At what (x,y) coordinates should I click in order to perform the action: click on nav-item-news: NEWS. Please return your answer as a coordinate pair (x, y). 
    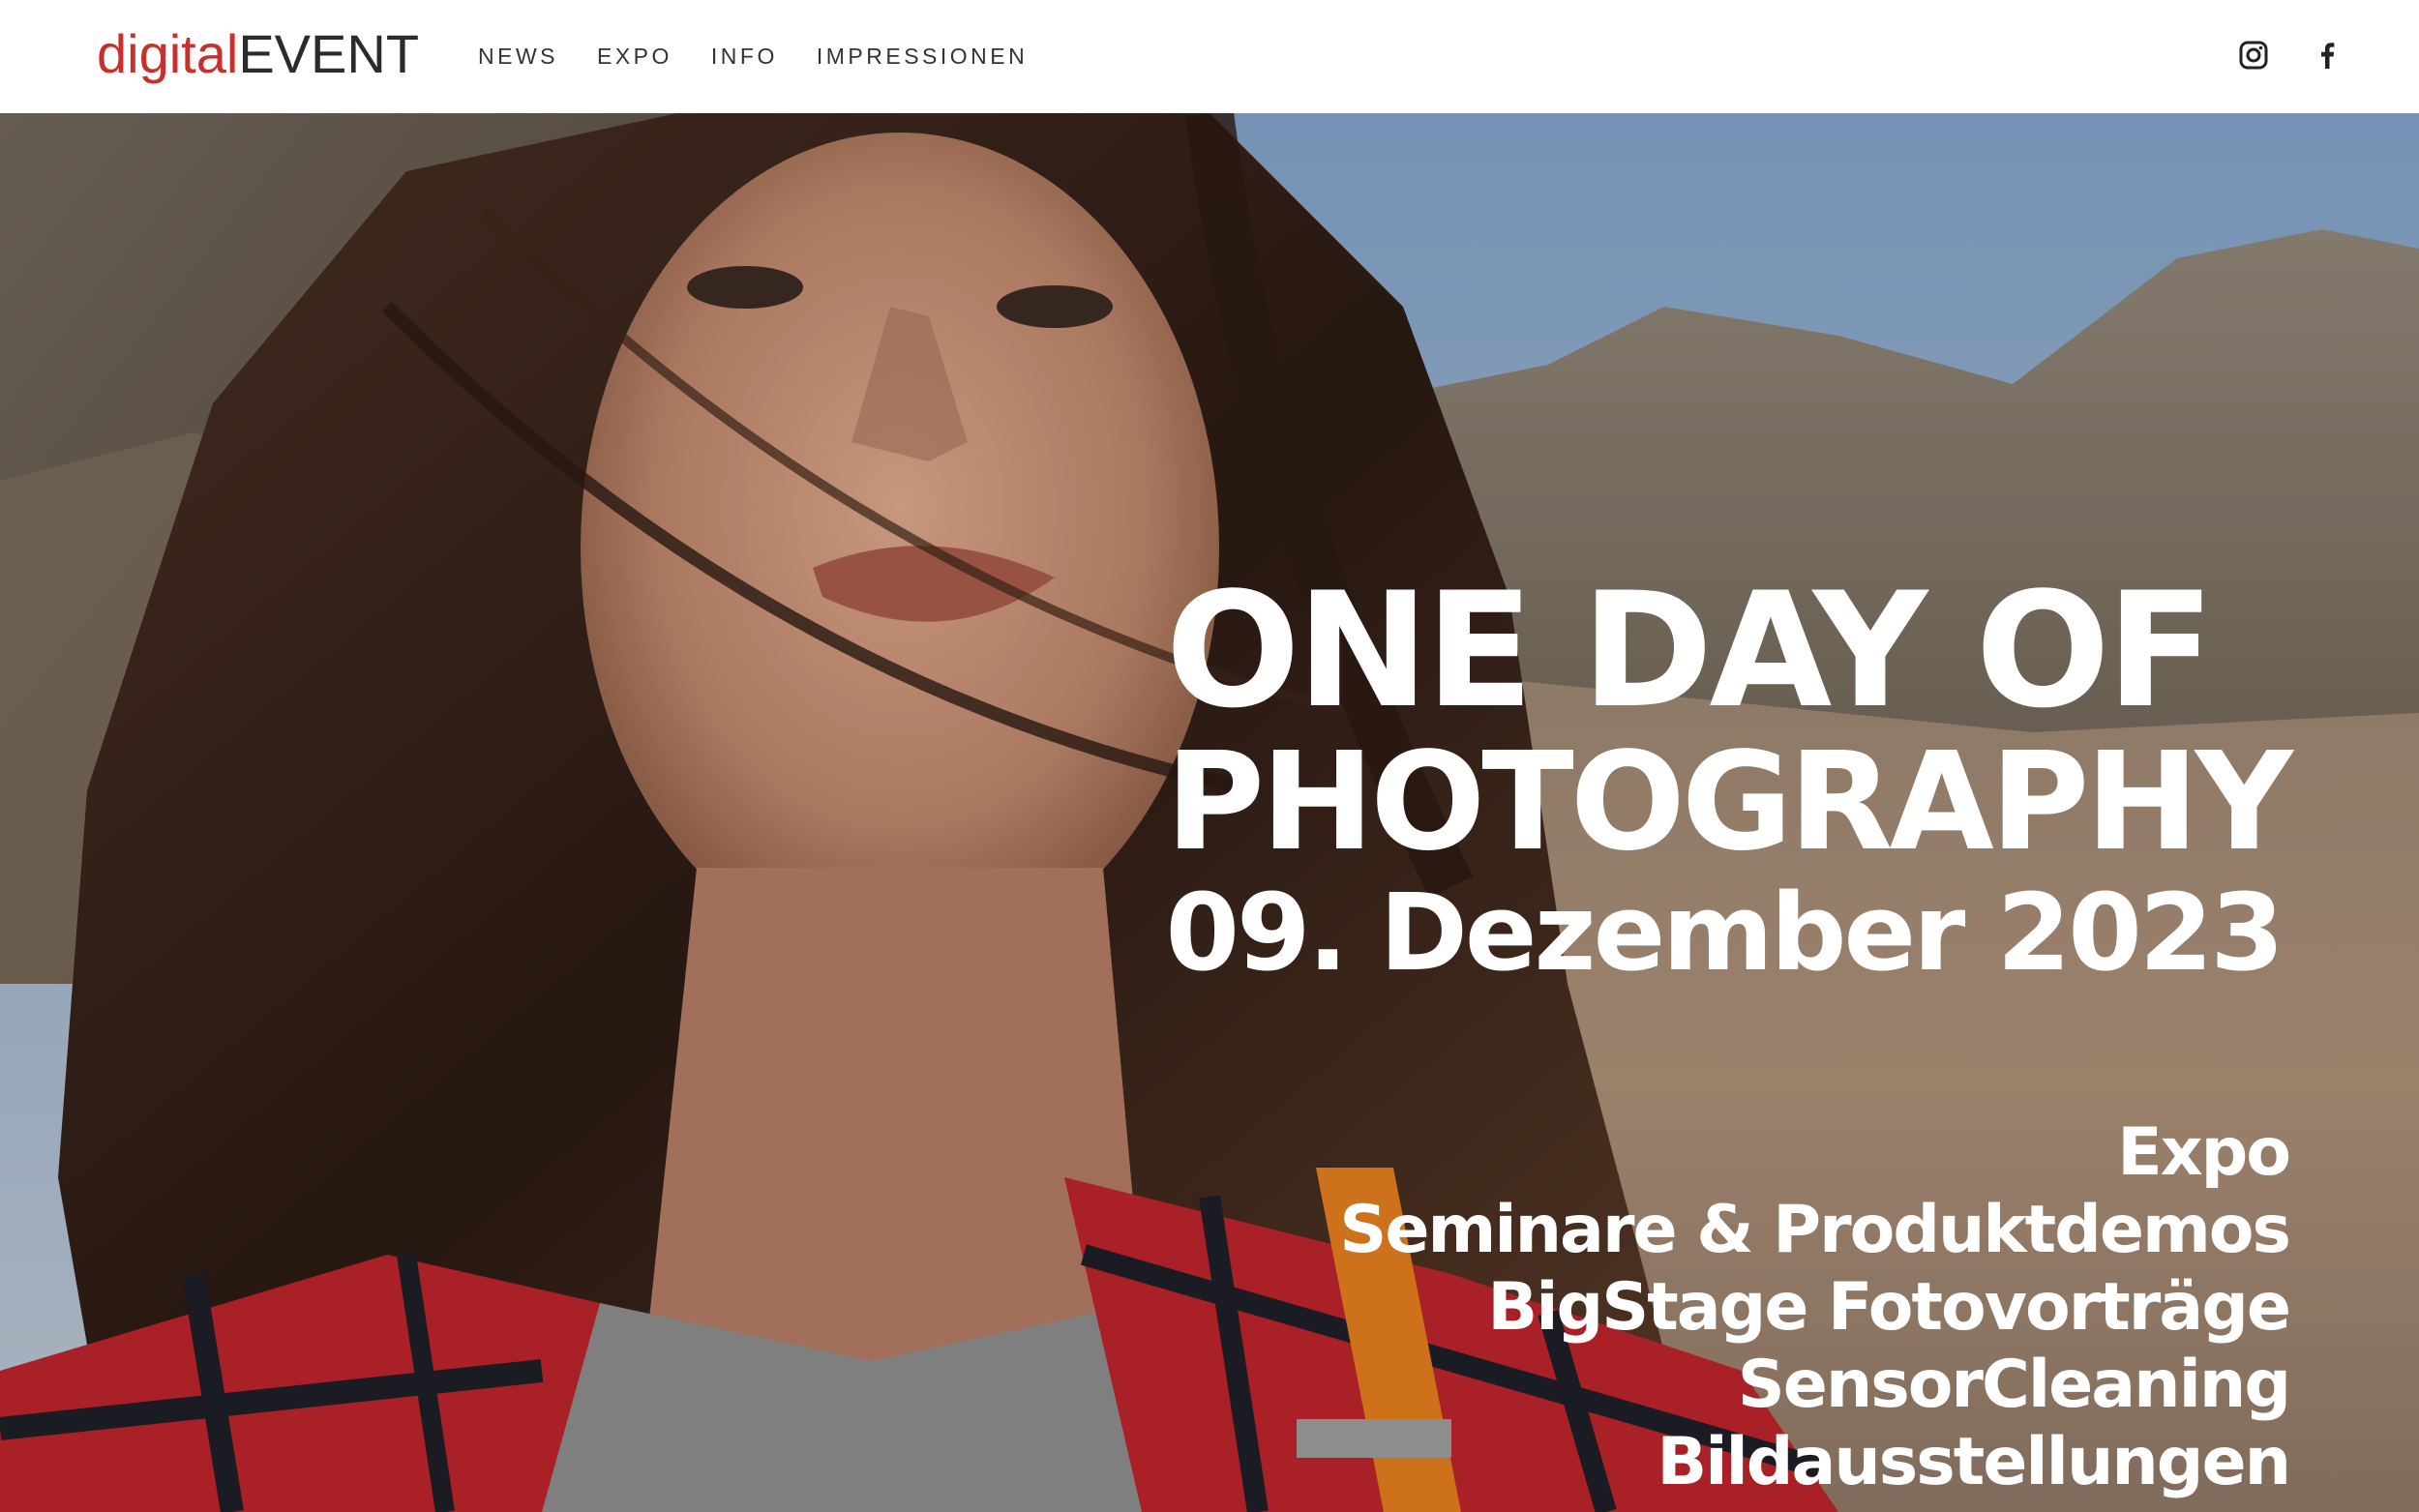
    Looking at the image, I should click on (518, 57).